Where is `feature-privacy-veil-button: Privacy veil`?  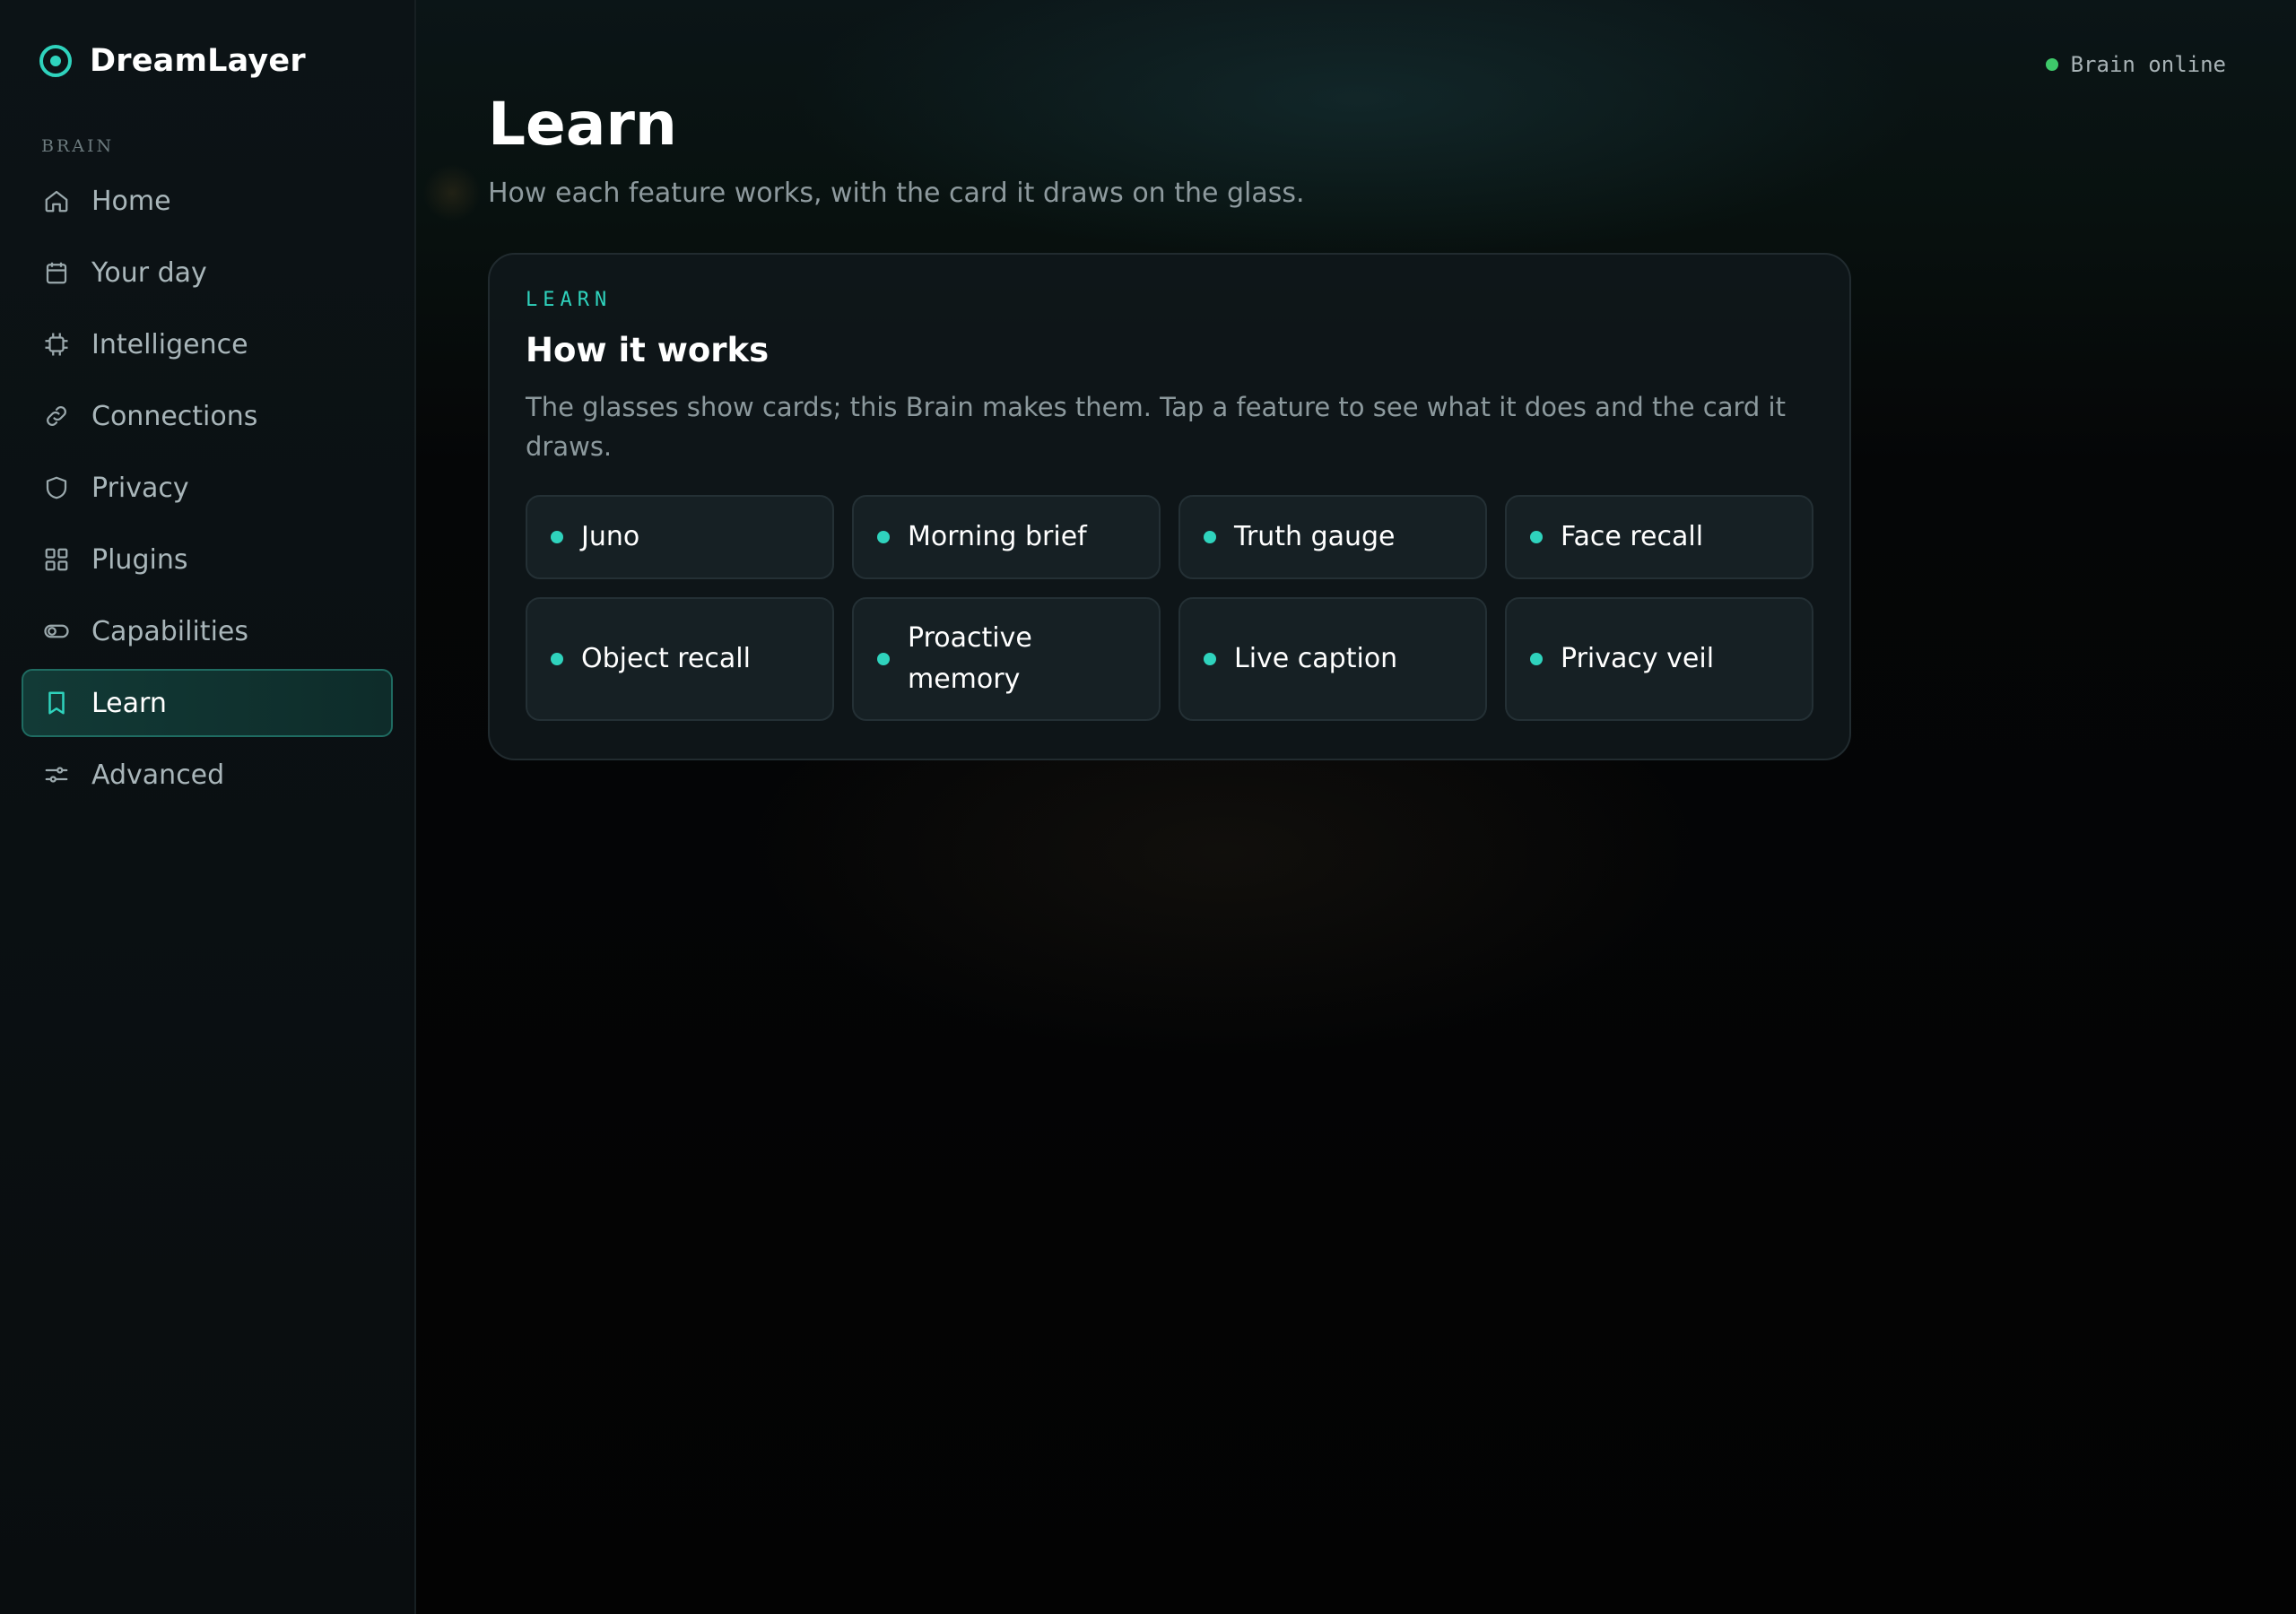 feature-privacy-veil-button: Privacy veil is located at coordinates (1659, 659).